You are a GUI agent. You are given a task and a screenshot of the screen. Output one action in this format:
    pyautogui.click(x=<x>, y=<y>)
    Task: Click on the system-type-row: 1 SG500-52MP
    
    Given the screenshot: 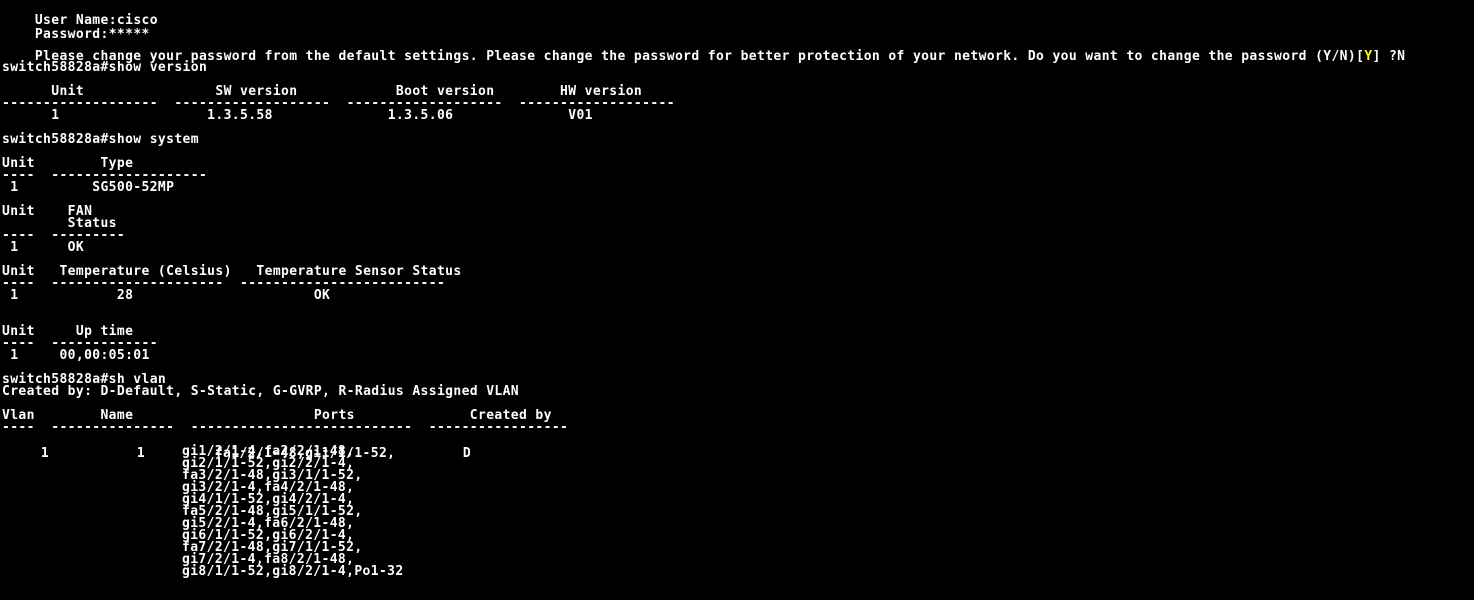 What is the action you would take?
    pyautogui.click(x=88, y=187)
    